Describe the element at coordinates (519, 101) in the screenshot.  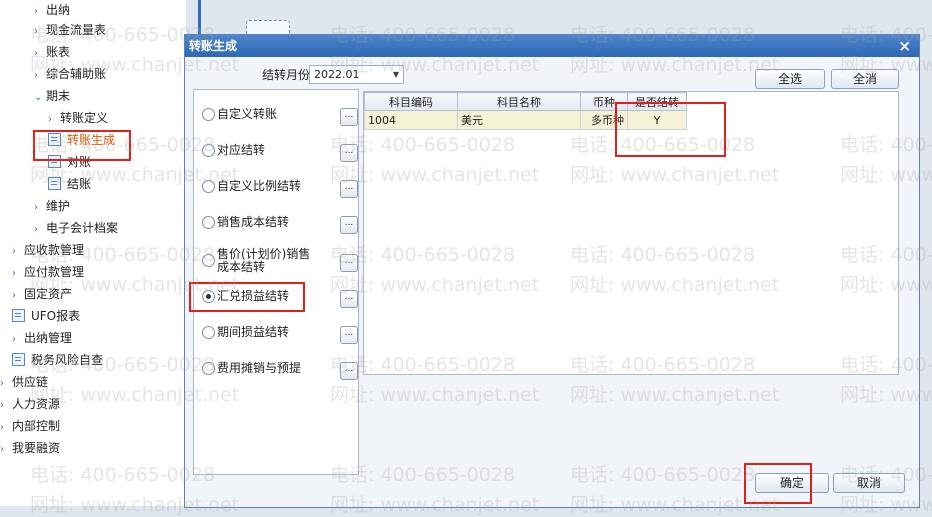
I see `column-header: 科目名称` at that location.